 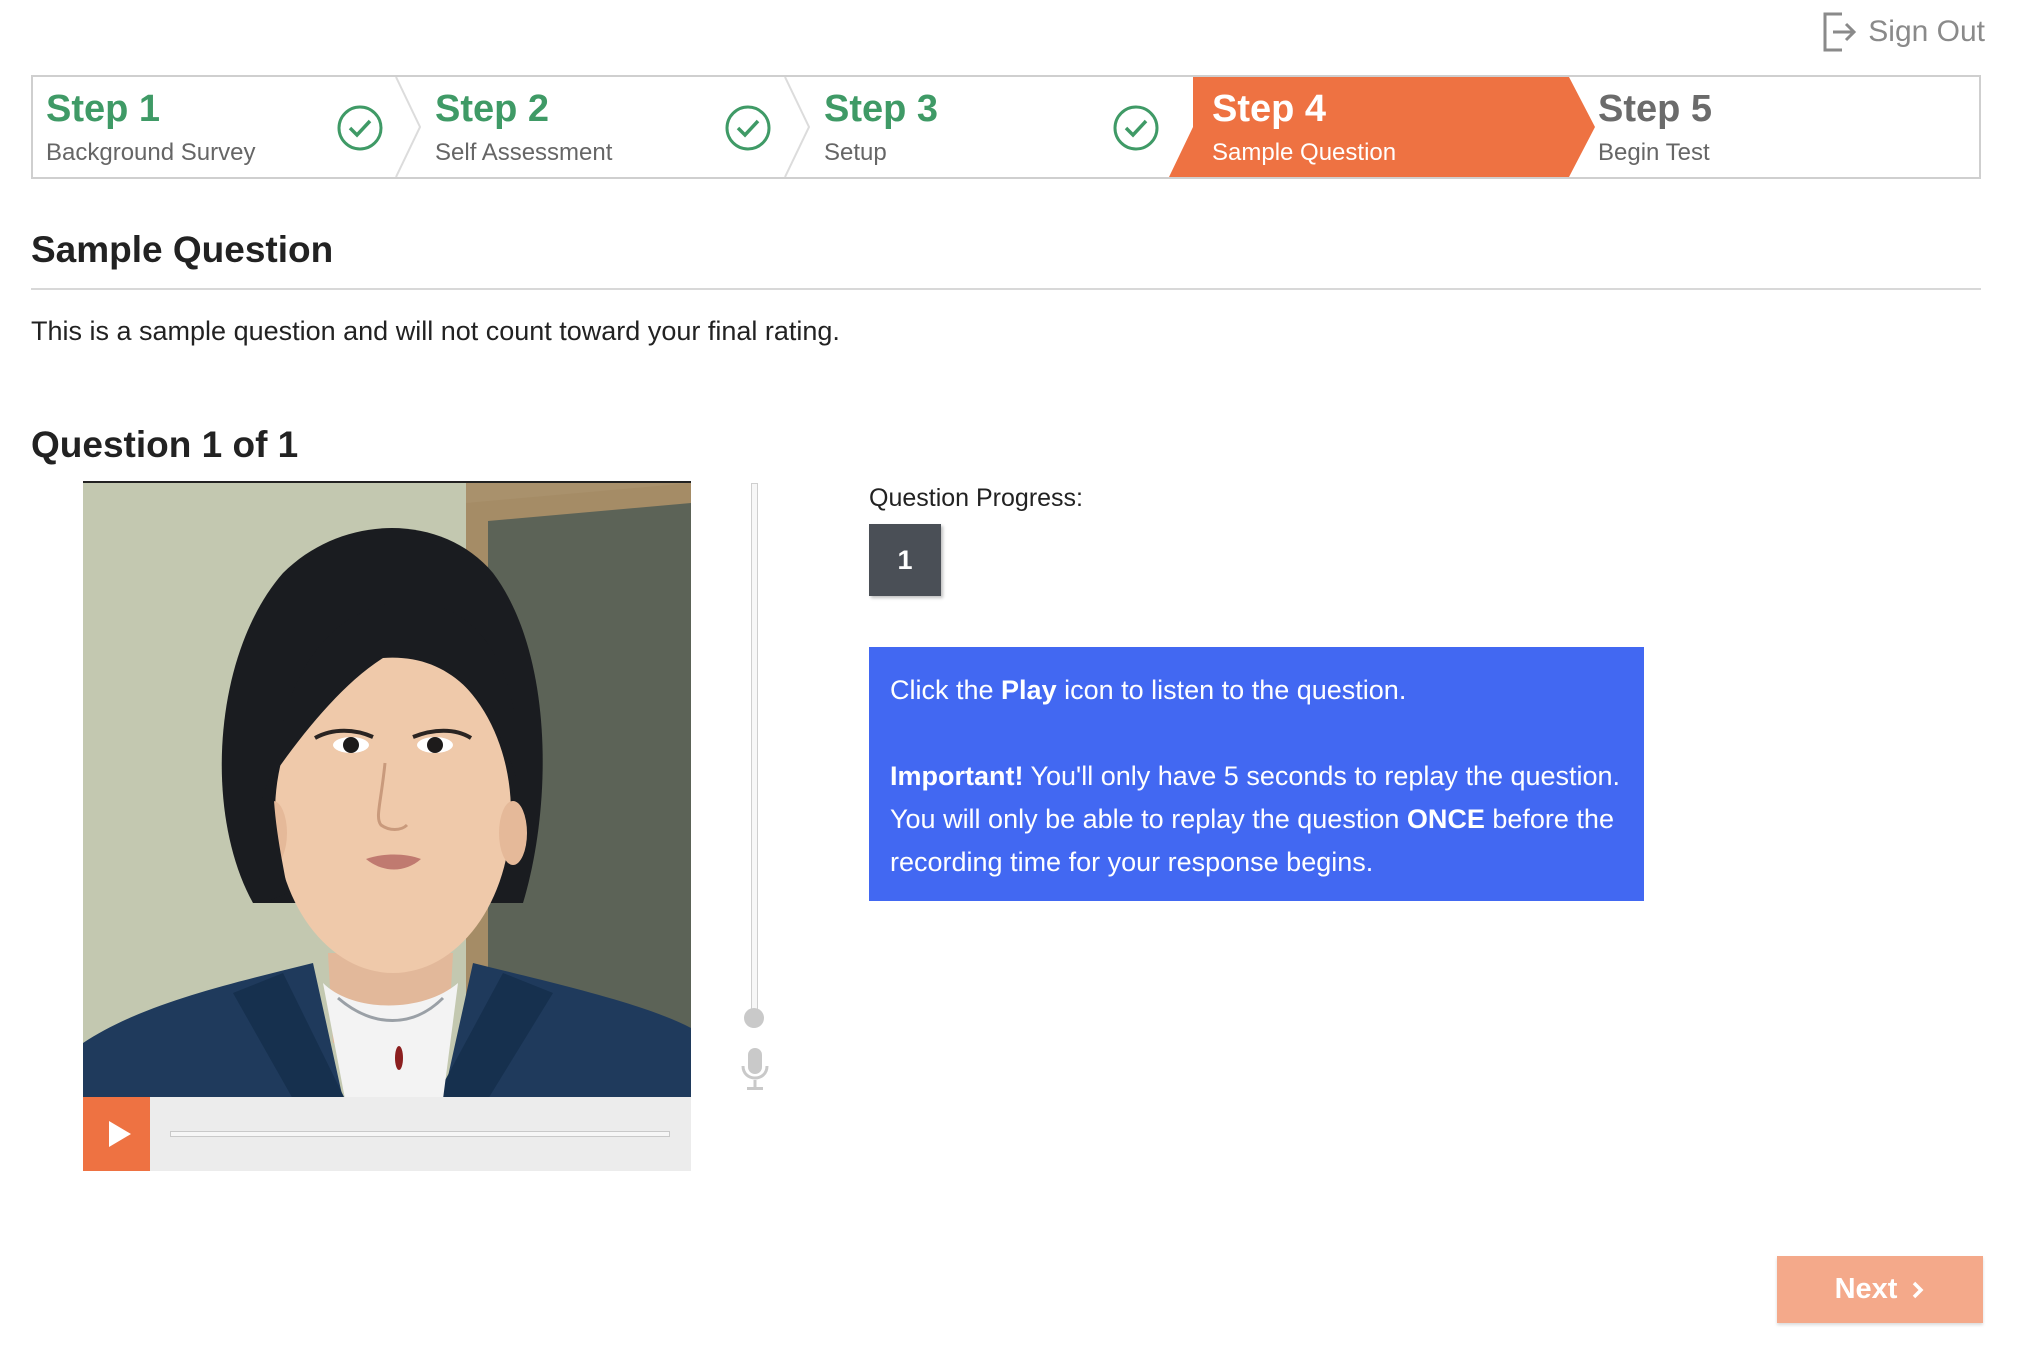 What do you see at coordinates (905, 560) in the screenshot?
I see `question-progress-item: 1` at bounding box center [905, 560].